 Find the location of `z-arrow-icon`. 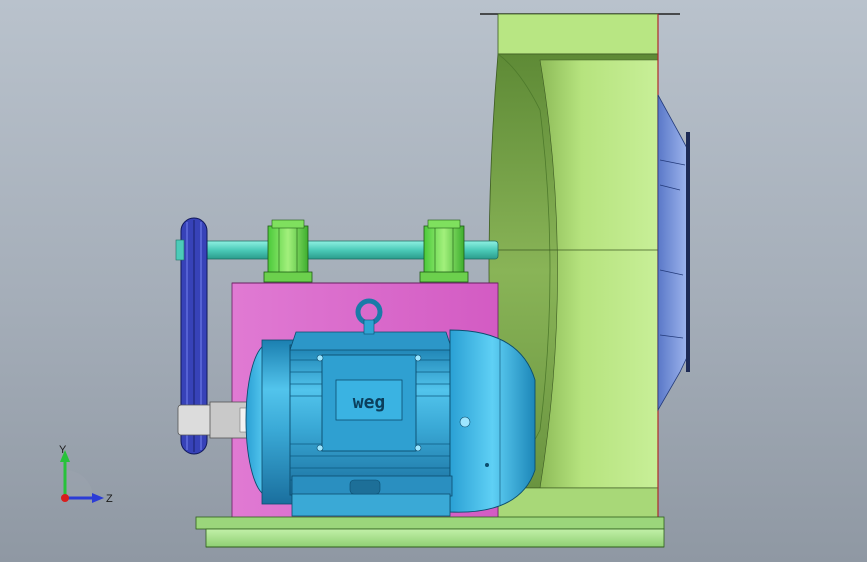

z-arrow-icon is located at coordinates (98, 498).